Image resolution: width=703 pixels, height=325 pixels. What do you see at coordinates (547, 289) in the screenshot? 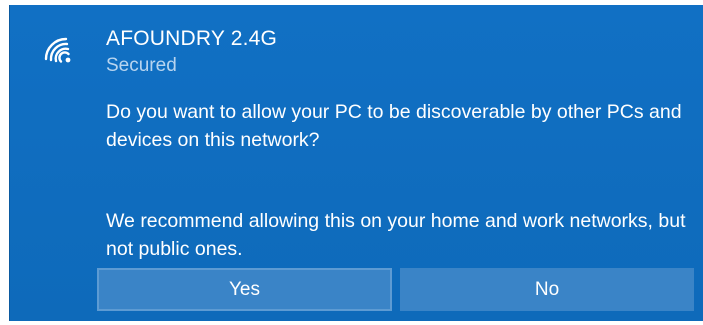
I see `no-button: No` at bounding box center [547, 289].